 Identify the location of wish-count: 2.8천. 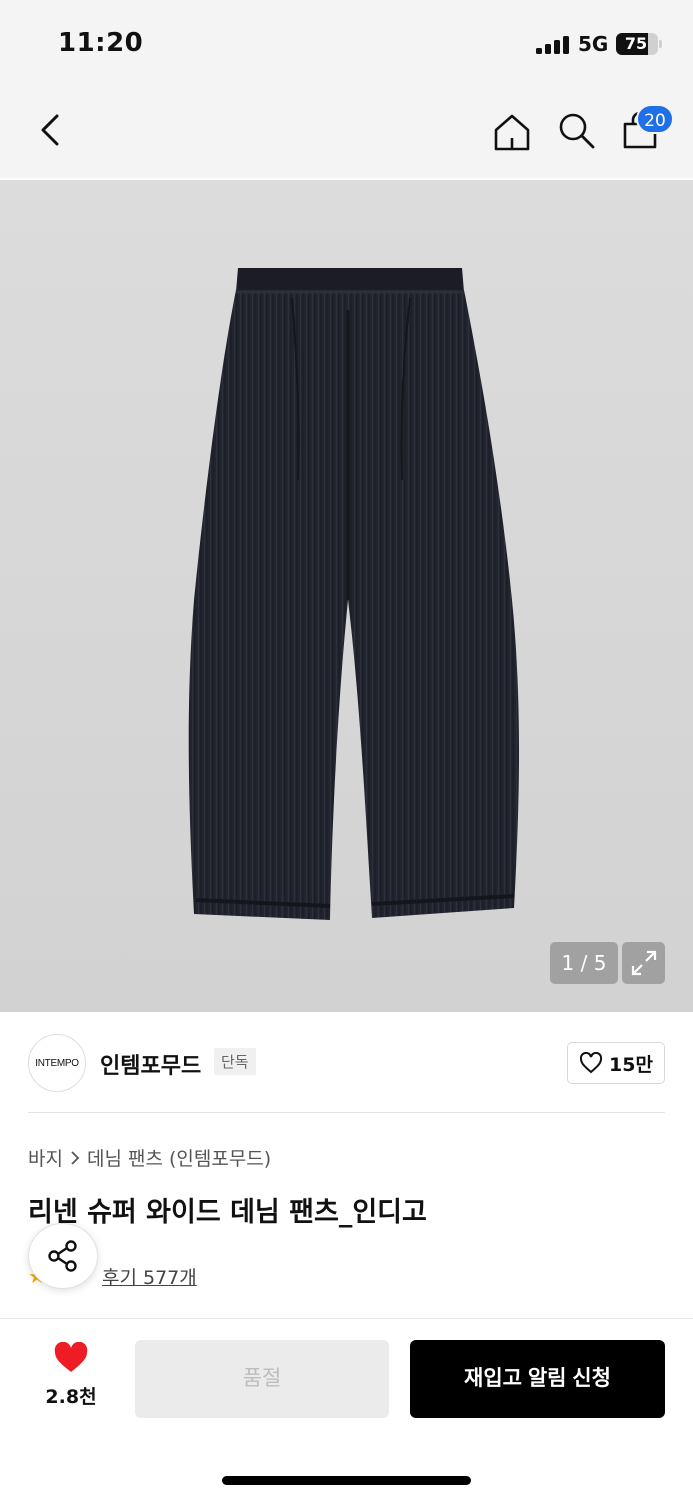
(71, 1397).